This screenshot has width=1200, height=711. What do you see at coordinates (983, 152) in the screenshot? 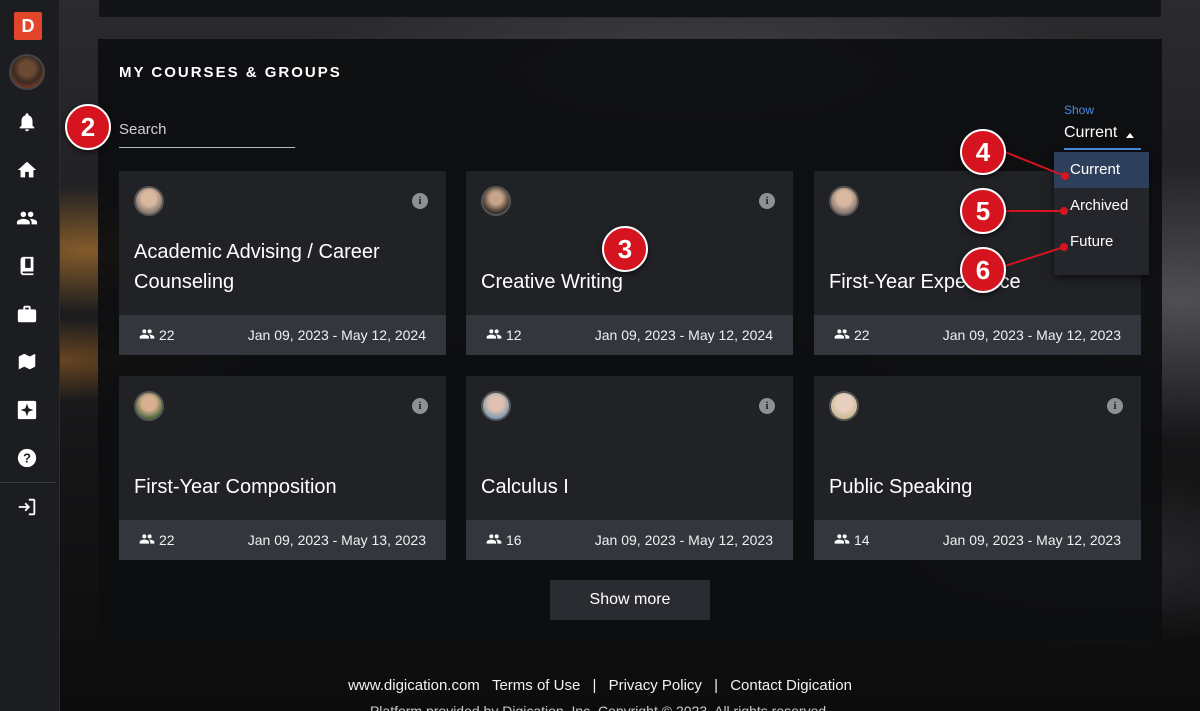
I see `step-marker: 4` at bounding box center [983, 152].